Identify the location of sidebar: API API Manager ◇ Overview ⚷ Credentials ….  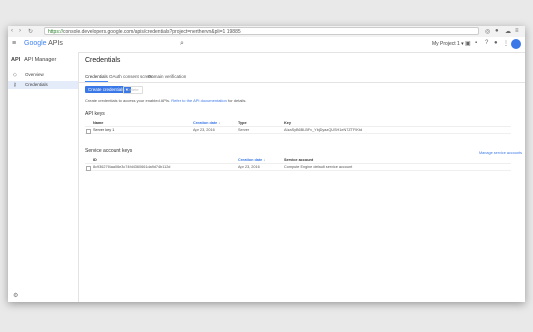
(43, 177).